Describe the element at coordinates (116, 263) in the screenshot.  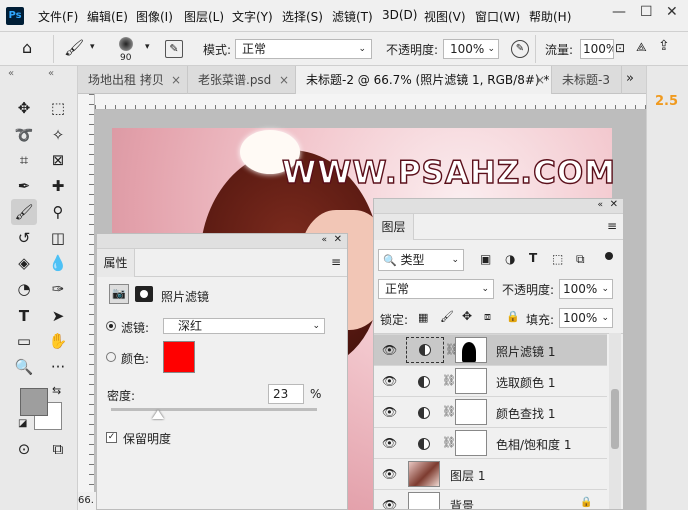
I see `tab-properties: 属性` at that location.